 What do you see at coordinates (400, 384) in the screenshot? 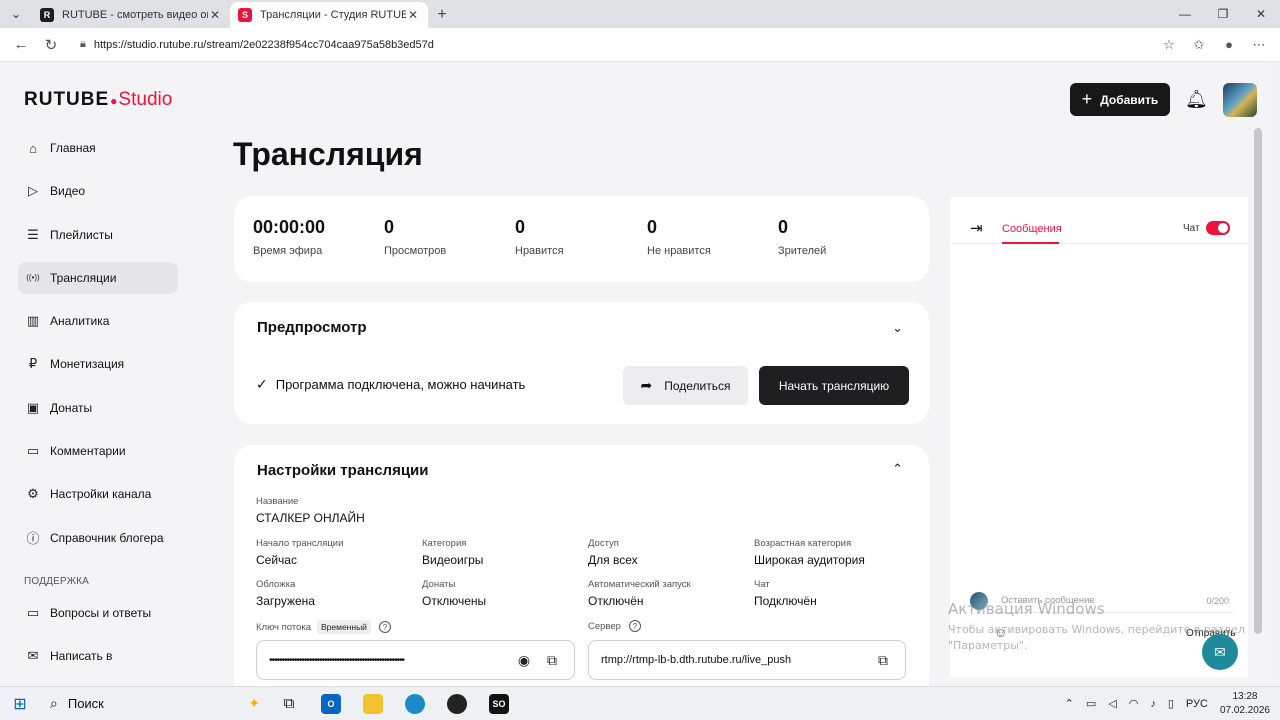
I see `connection-status-text: Программа подключена, можно начинать` at bounding box center [400, 384].